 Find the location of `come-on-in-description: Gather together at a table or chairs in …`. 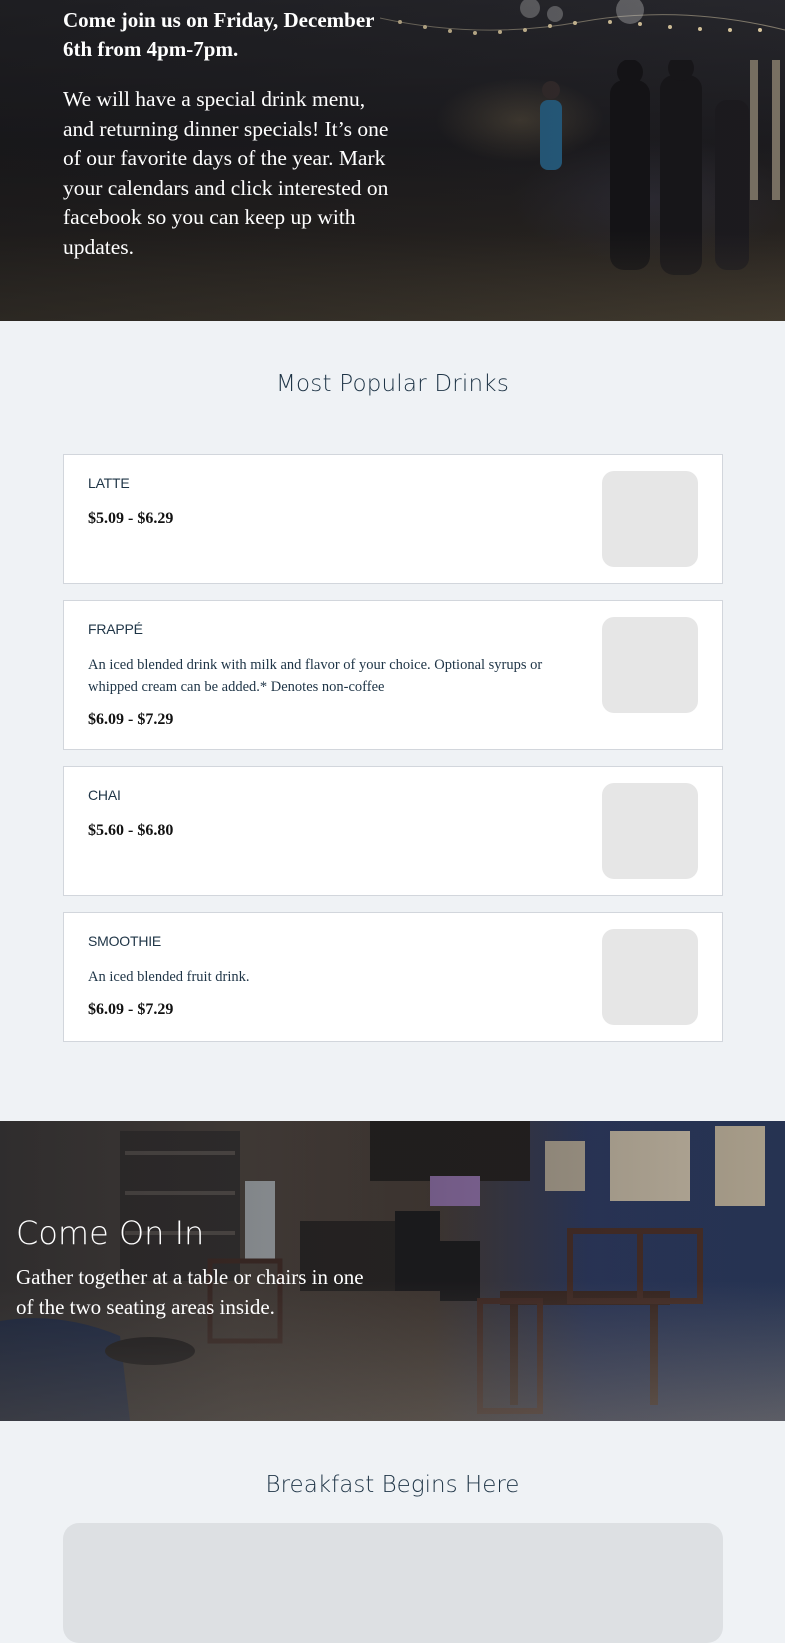

come-on-in-description: Gather together at a table or chairs in … is located at coordinates (190, 1292).